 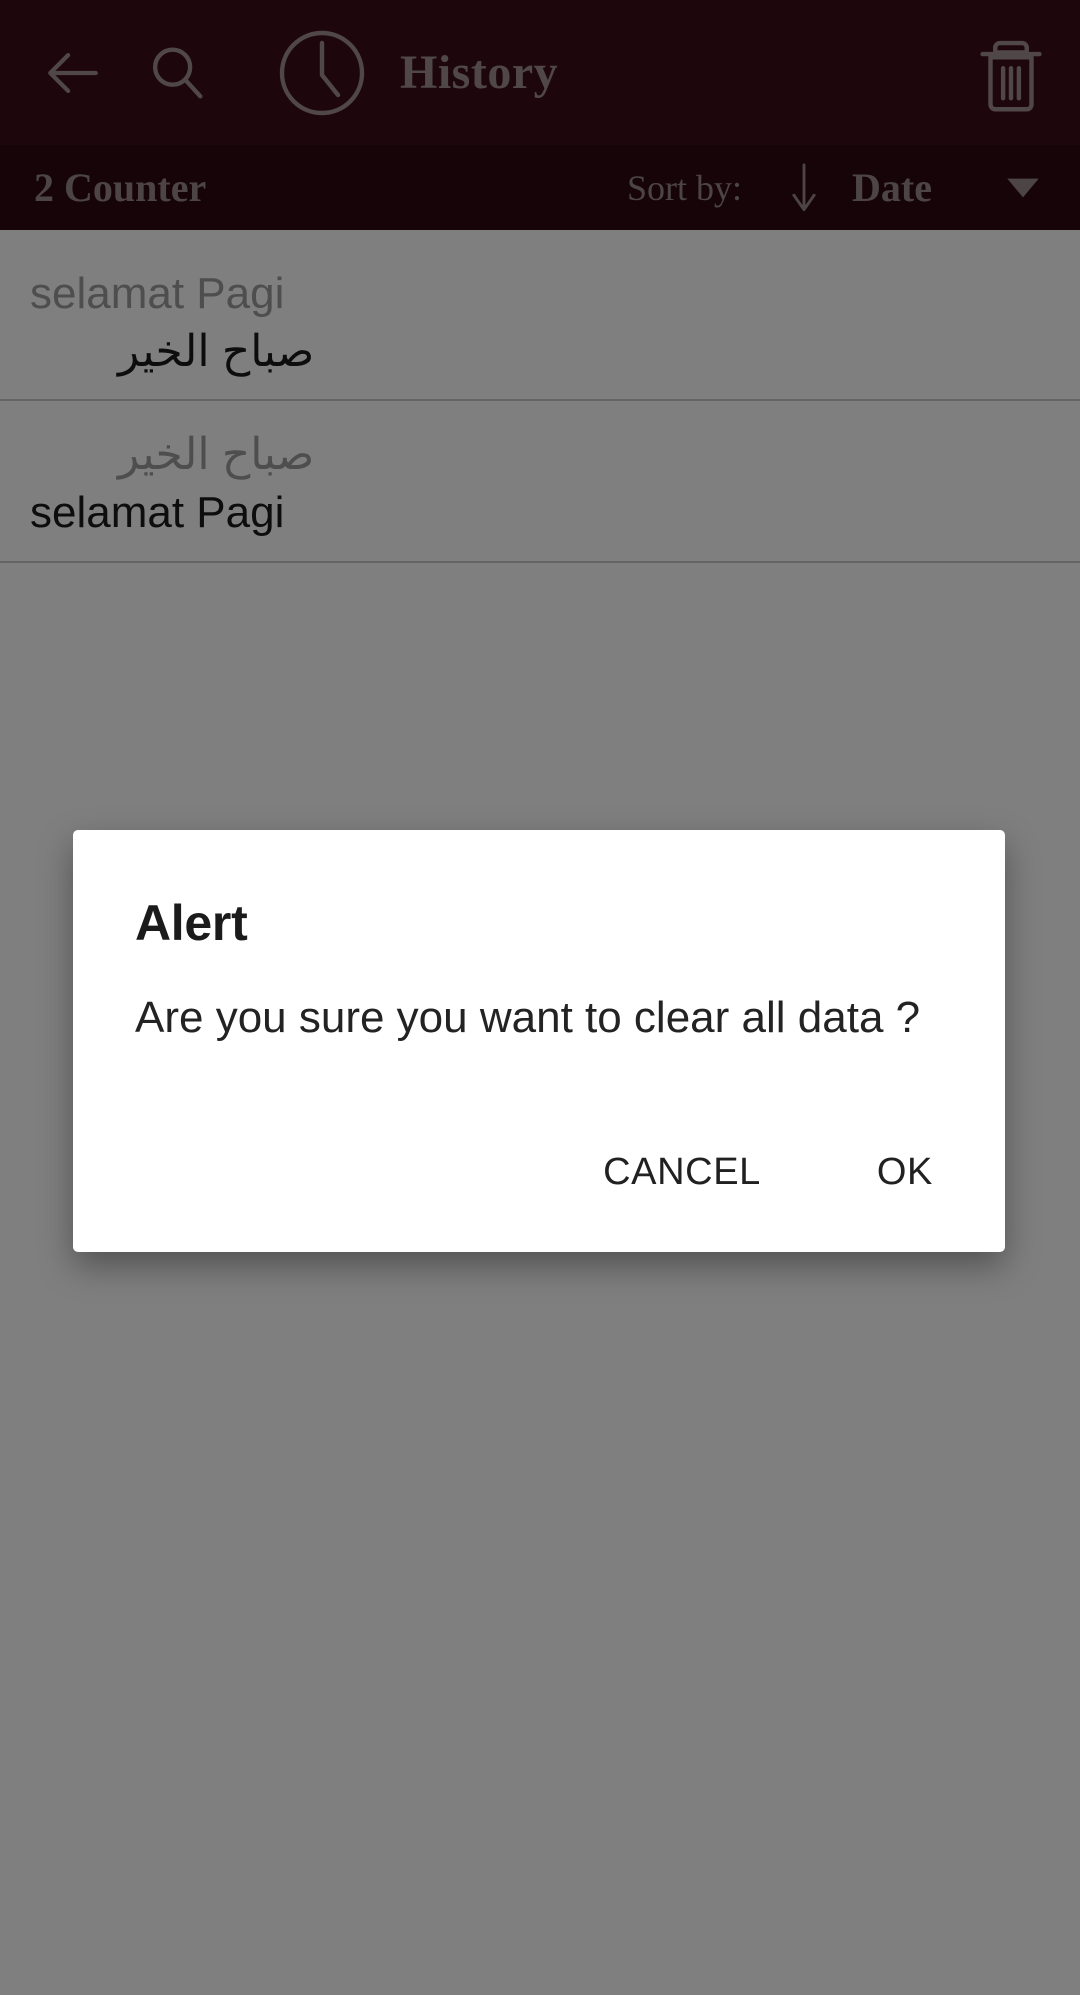 I want to click on cancel-button: CANCEL, so click(x=682, y=1172).